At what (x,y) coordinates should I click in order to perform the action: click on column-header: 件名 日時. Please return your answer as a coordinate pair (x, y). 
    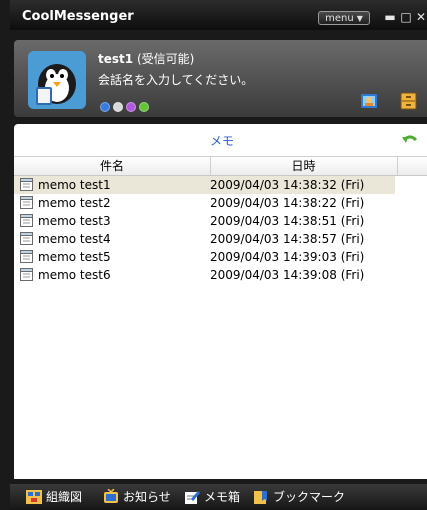
    Looking at the image, I should click on (220, 166).